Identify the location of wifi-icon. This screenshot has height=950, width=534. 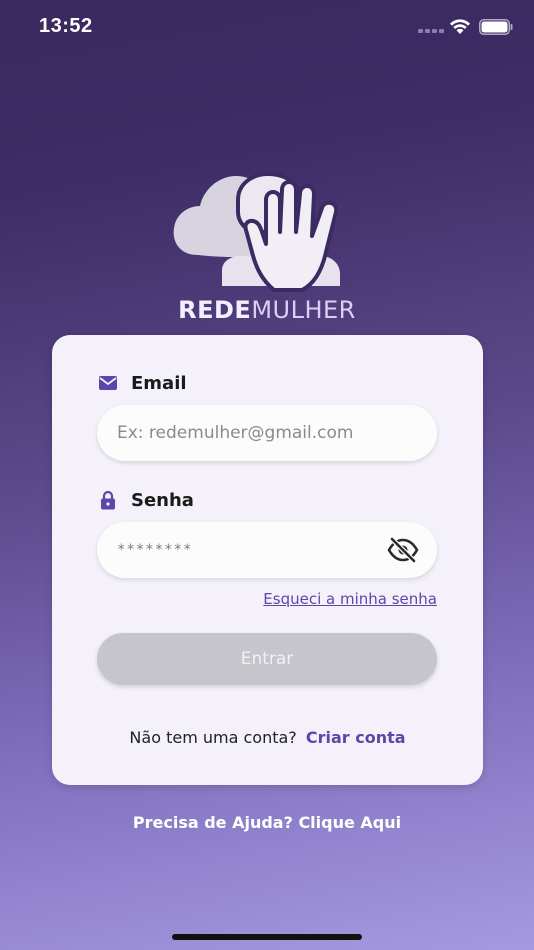
(460, 26).